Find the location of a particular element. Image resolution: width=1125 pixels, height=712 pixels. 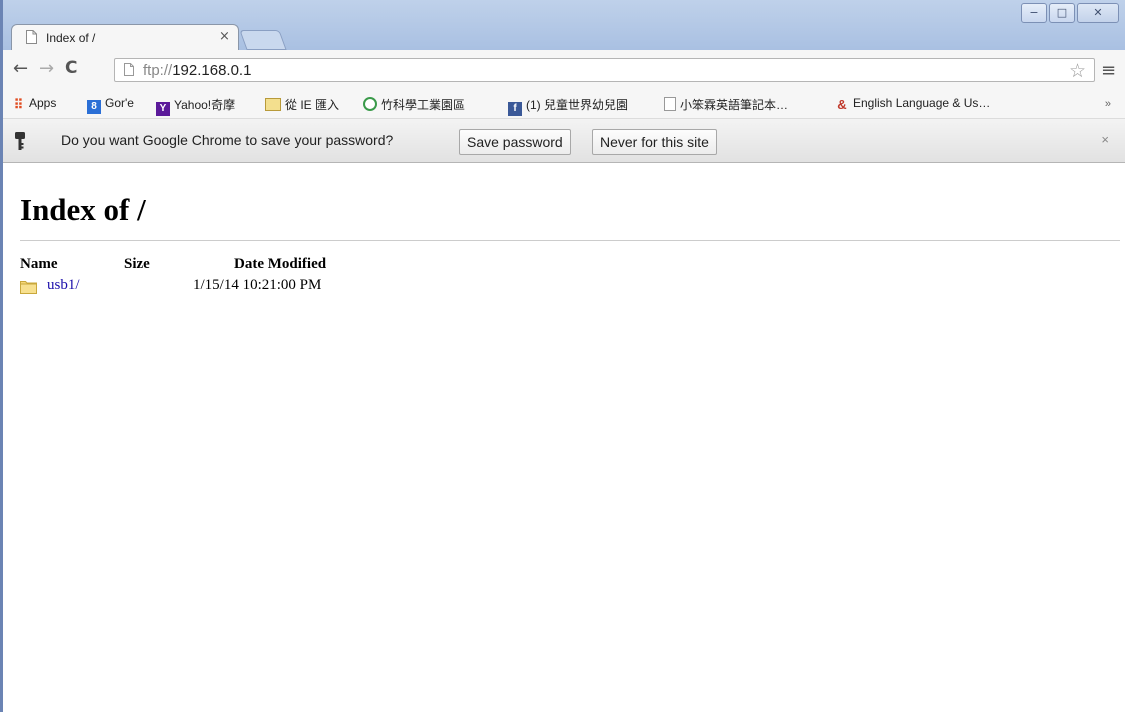

bookmark-apps: ⠿ Apps is located at coordinates (34, 104).